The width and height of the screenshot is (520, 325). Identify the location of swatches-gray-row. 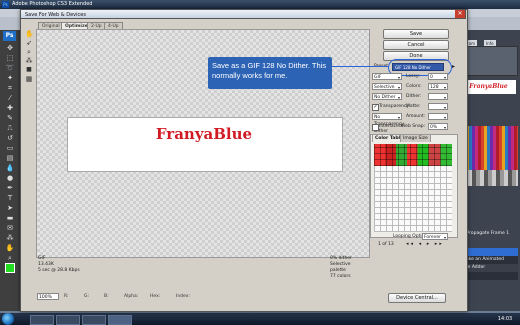
(489, 178).